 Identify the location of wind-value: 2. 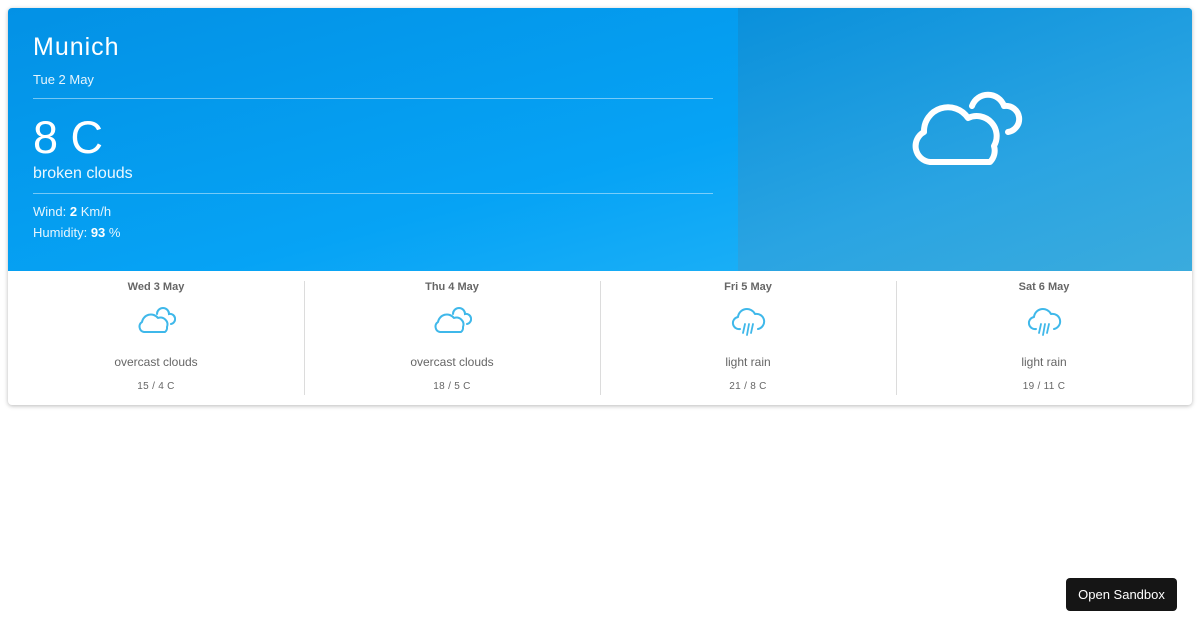
(73, 211).